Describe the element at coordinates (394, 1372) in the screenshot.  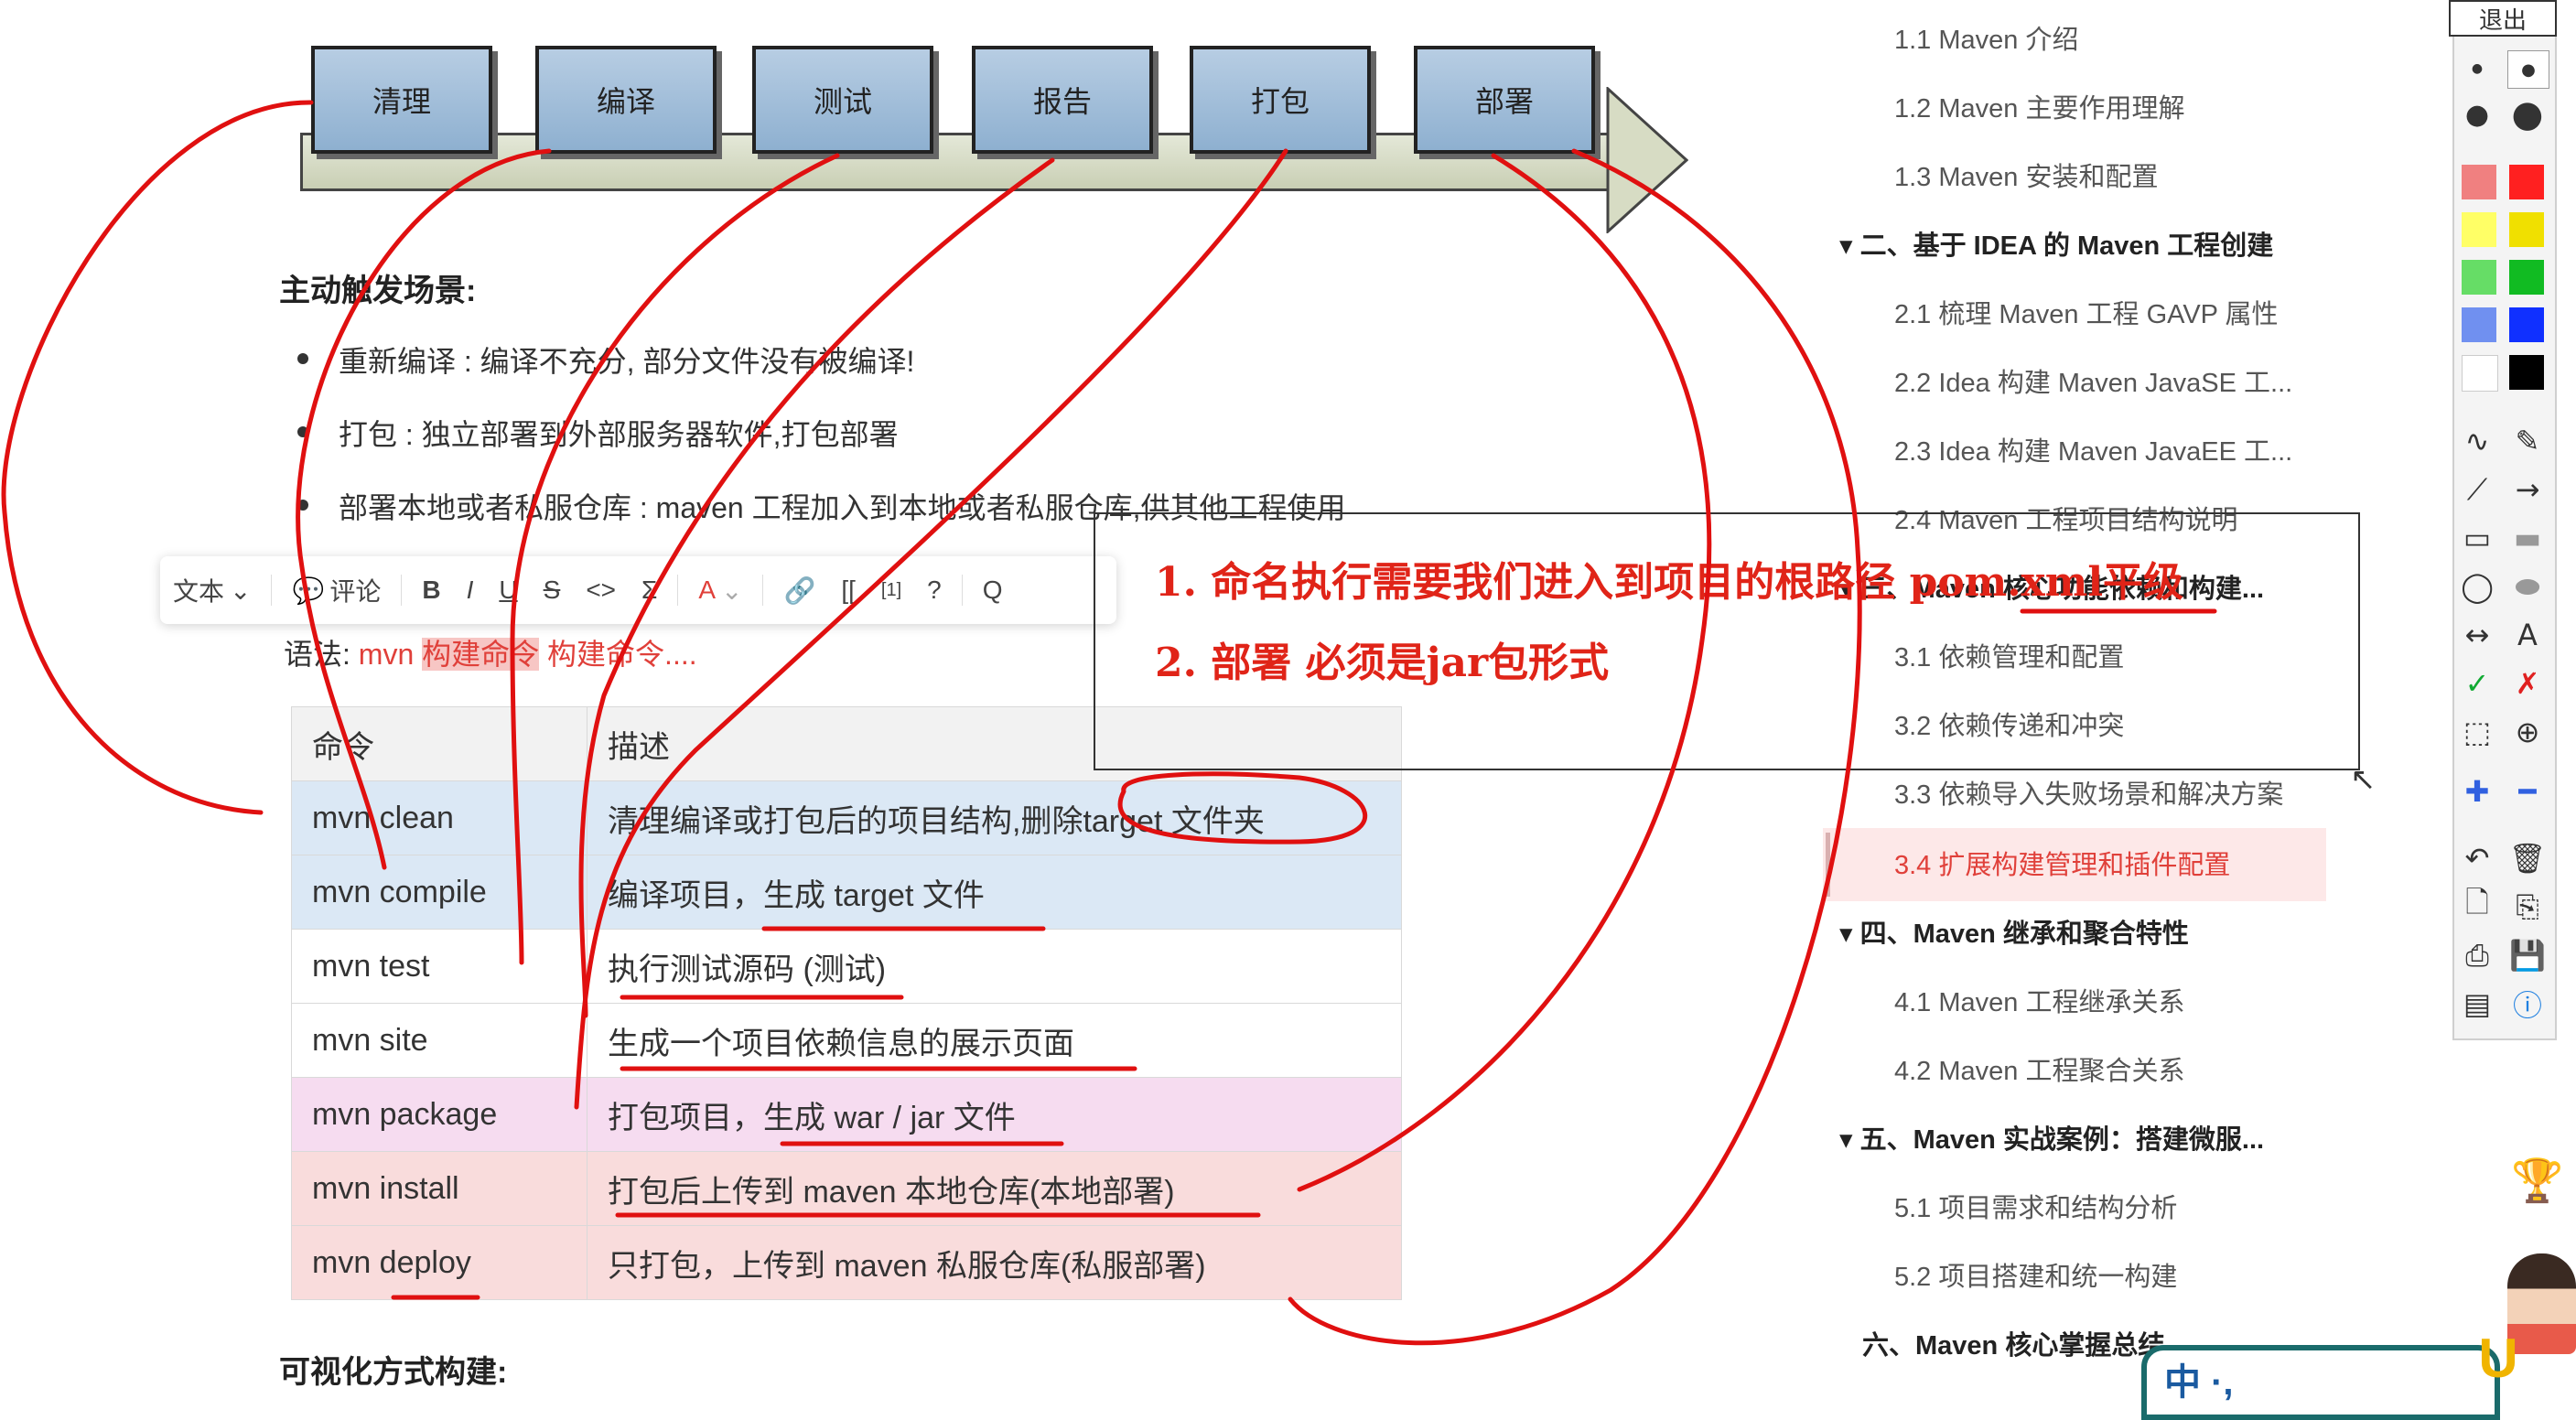
I see `section-heading-visual: 可视化方式构建:` at that location.